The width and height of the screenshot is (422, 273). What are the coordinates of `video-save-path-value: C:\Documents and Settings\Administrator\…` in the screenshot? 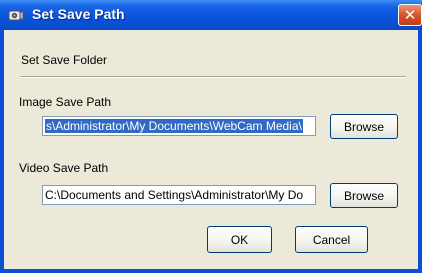 It's located at (174, 195).